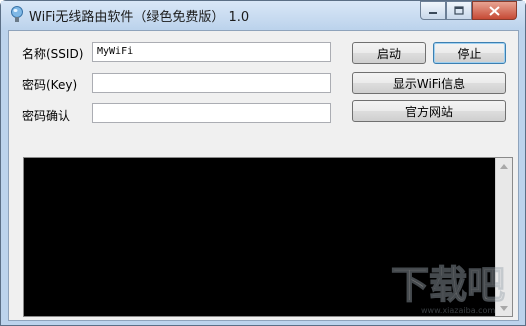 The width and height of the screenshot is (526, 326). I want to click on ssid-value: MyWiFi, so click(115, 51).